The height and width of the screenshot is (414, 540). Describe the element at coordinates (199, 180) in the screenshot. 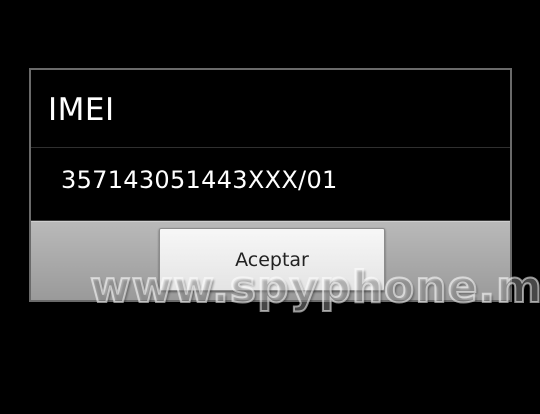

I see `imei-value: 357143051443XXX/01` at that location.